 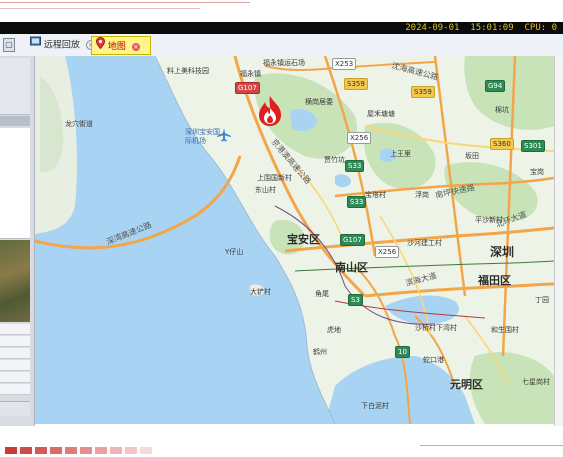 What do you see at coordinates (116, 47) in the screenshot?
I see `tab-map-label: 地图` at bounding box center [116, 47].